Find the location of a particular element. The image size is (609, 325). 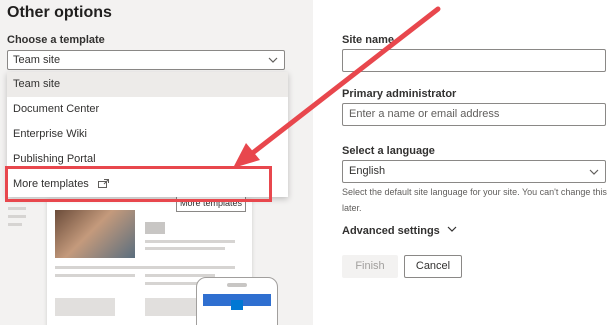

dropdown-item-enterprise-wiki: Enterprise Wiki is located at coordinates (147, 134).